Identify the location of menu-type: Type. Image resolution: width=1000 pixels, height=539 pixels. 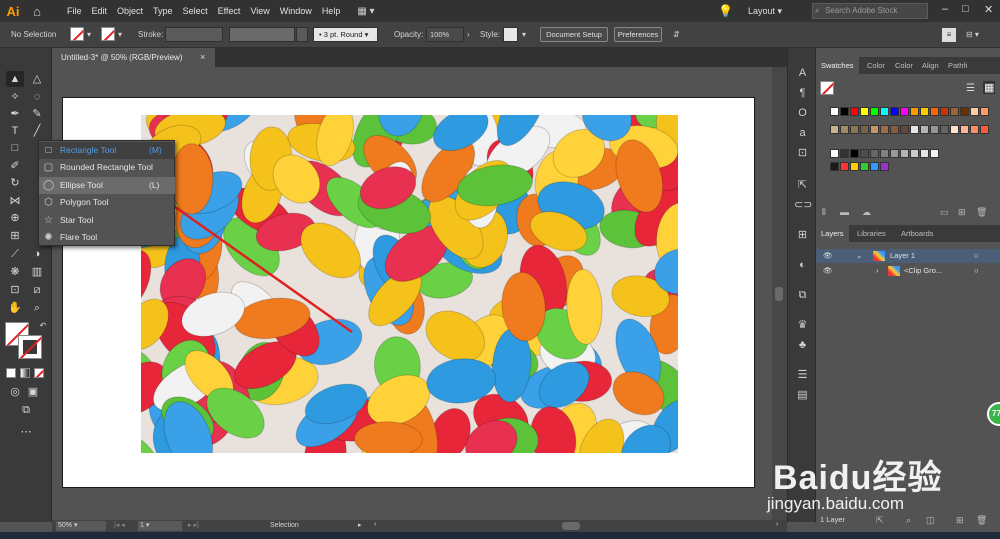
(163, 11).